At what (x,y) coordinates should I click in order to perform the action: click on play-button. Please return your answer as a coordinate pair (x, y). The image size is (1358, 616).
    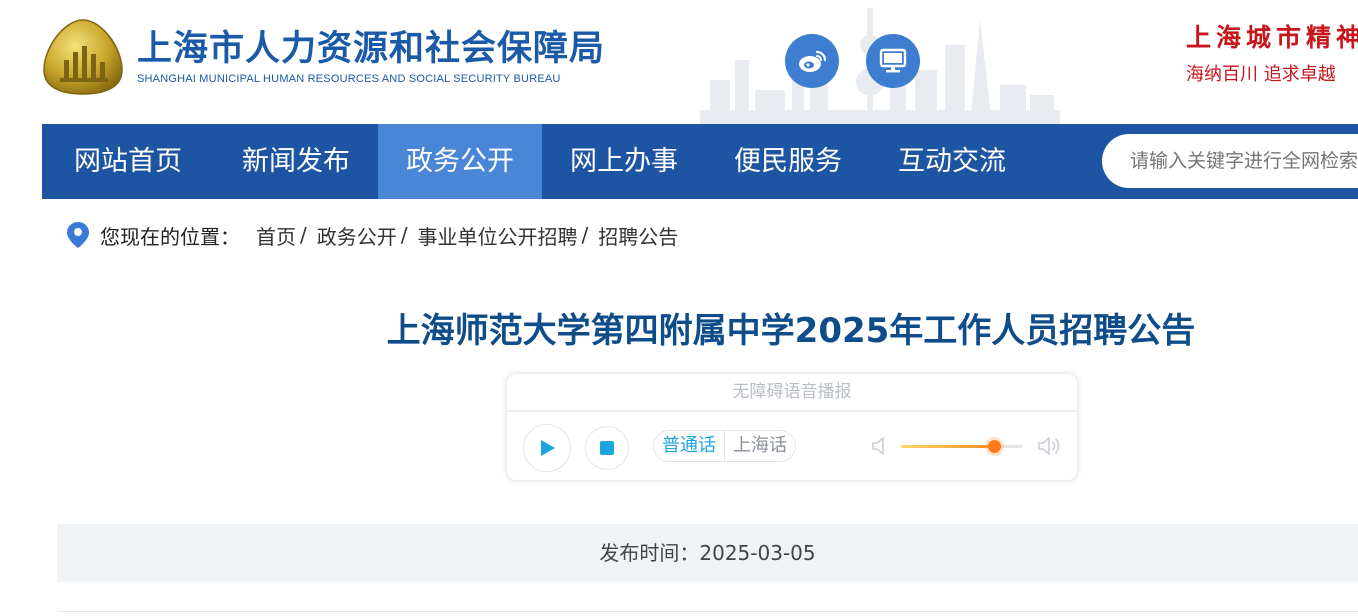
    Looking at the image, I should click on (547, 448).